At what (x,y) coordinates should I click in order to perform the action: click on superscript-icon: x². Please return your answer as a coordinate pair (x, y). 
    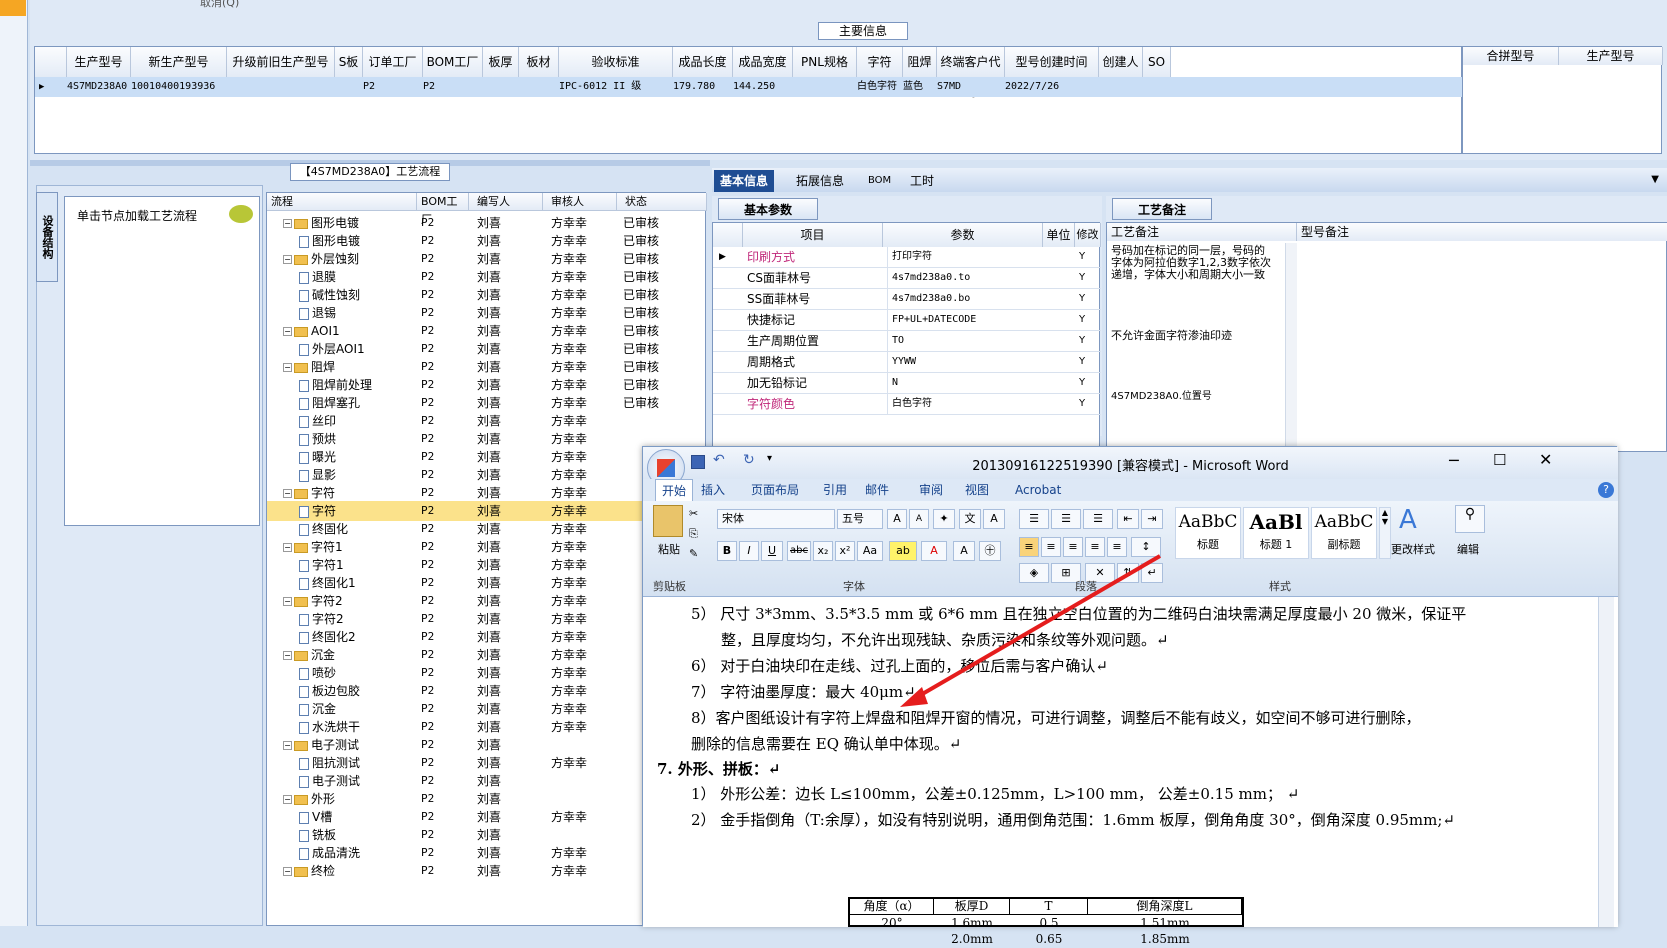
    Looking at the image, I should click on (845, 551).